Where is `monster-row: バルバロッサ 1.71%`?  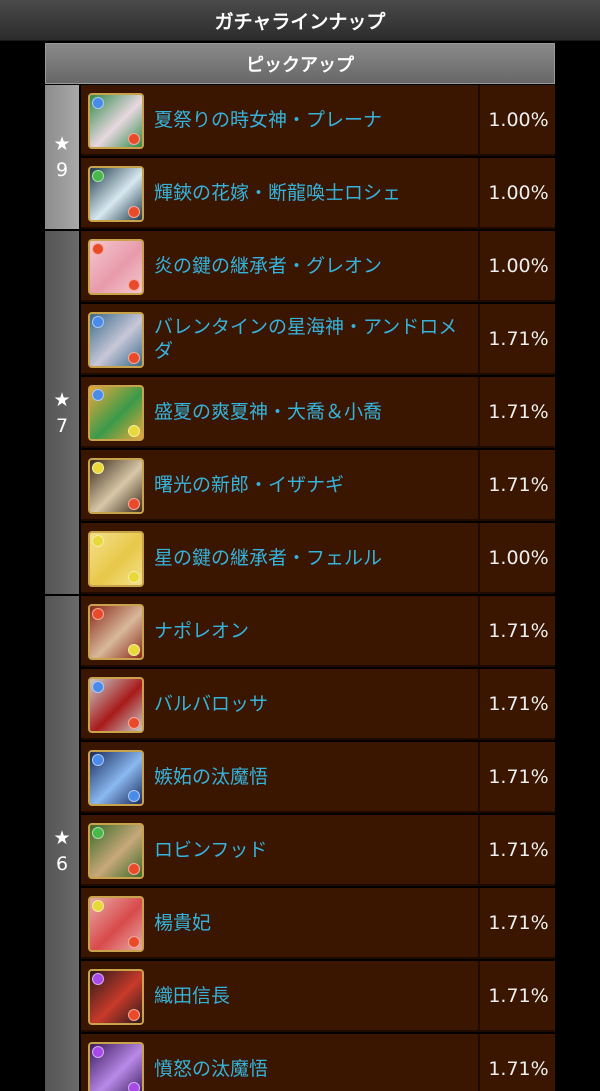
monster-row: バルバロッサ 1.71% is located at coordinates (318, 704).